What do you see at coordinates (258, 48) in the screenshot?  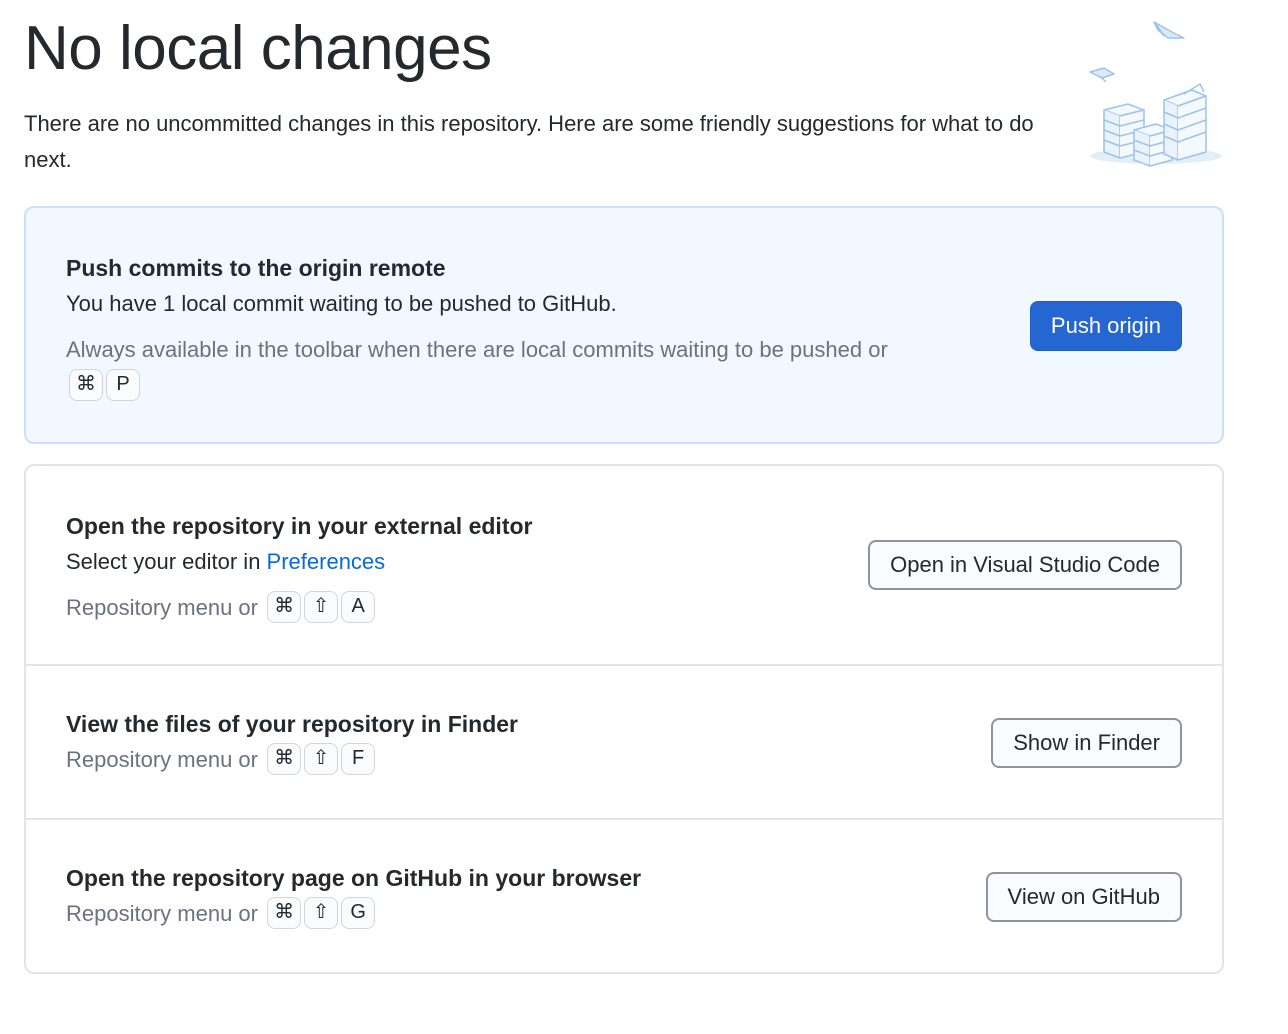 I see `page-title: No local changes` at bounding box center [258, 48].